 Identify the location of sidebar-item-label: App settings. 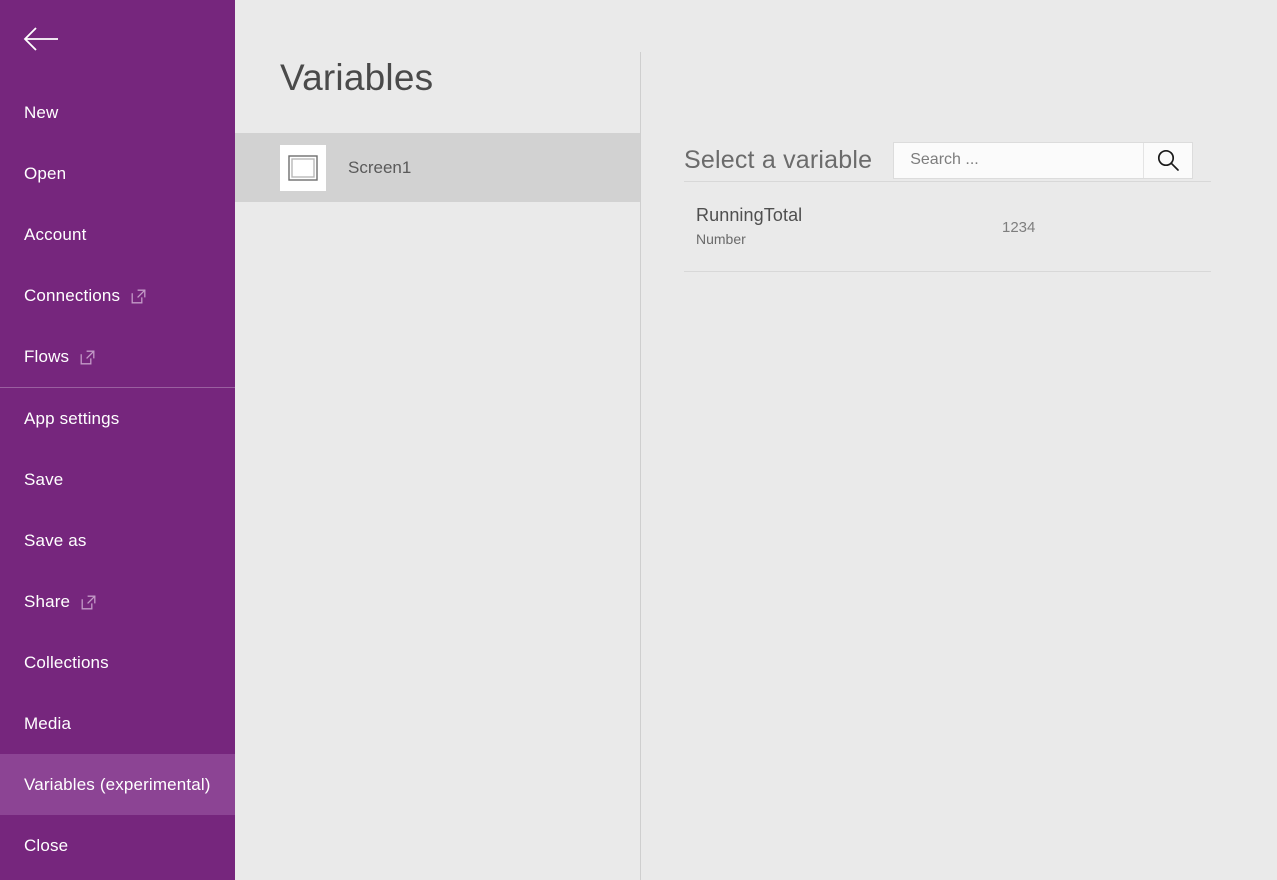
(72, 418).